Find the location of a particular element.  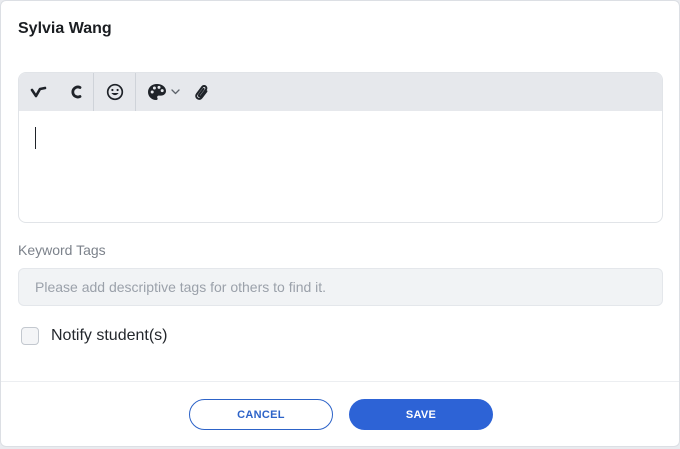

keyword-tags-label: Keyword Tags is located at coordinates (62, 250).